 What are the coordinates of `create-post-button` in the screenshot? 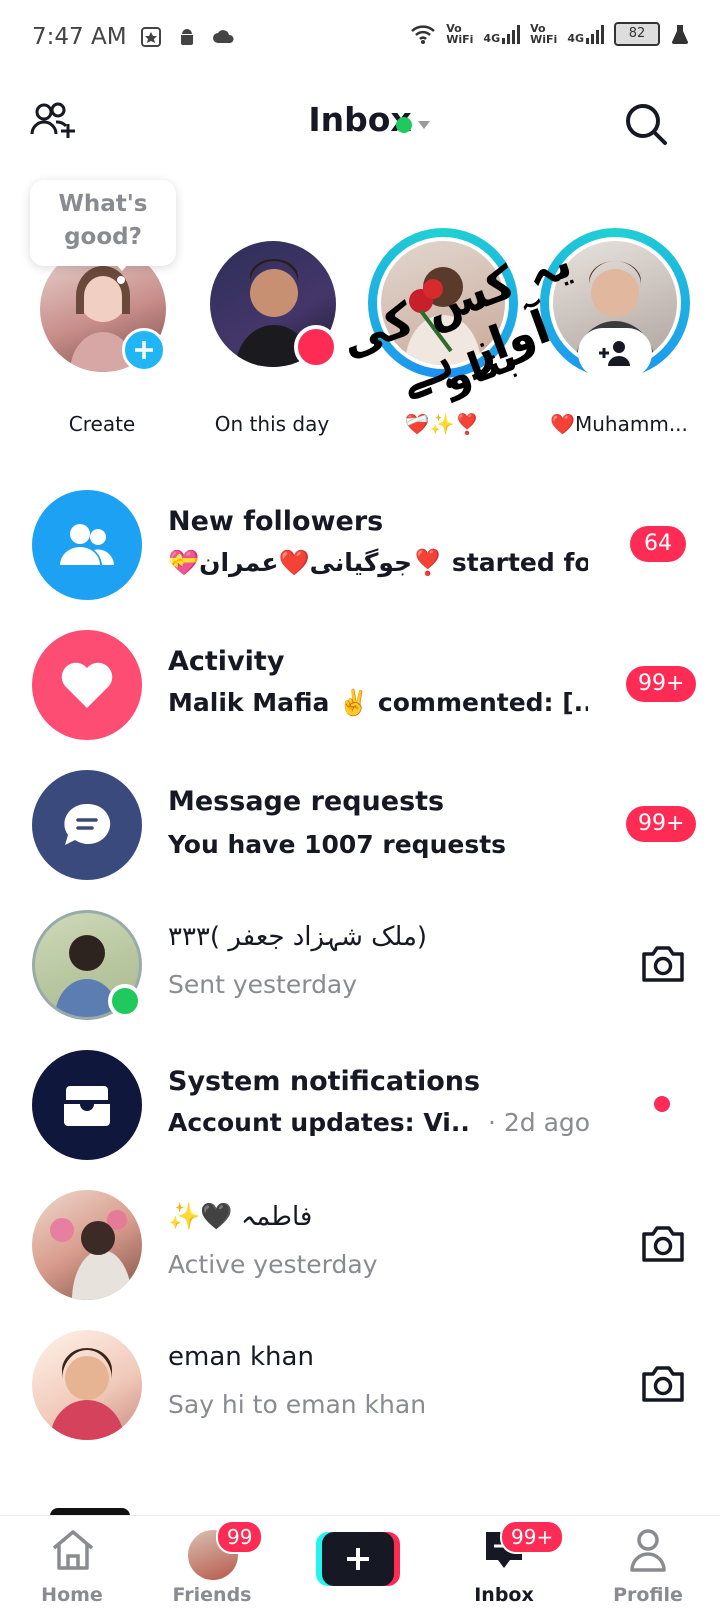 It's located at (359, 1560).